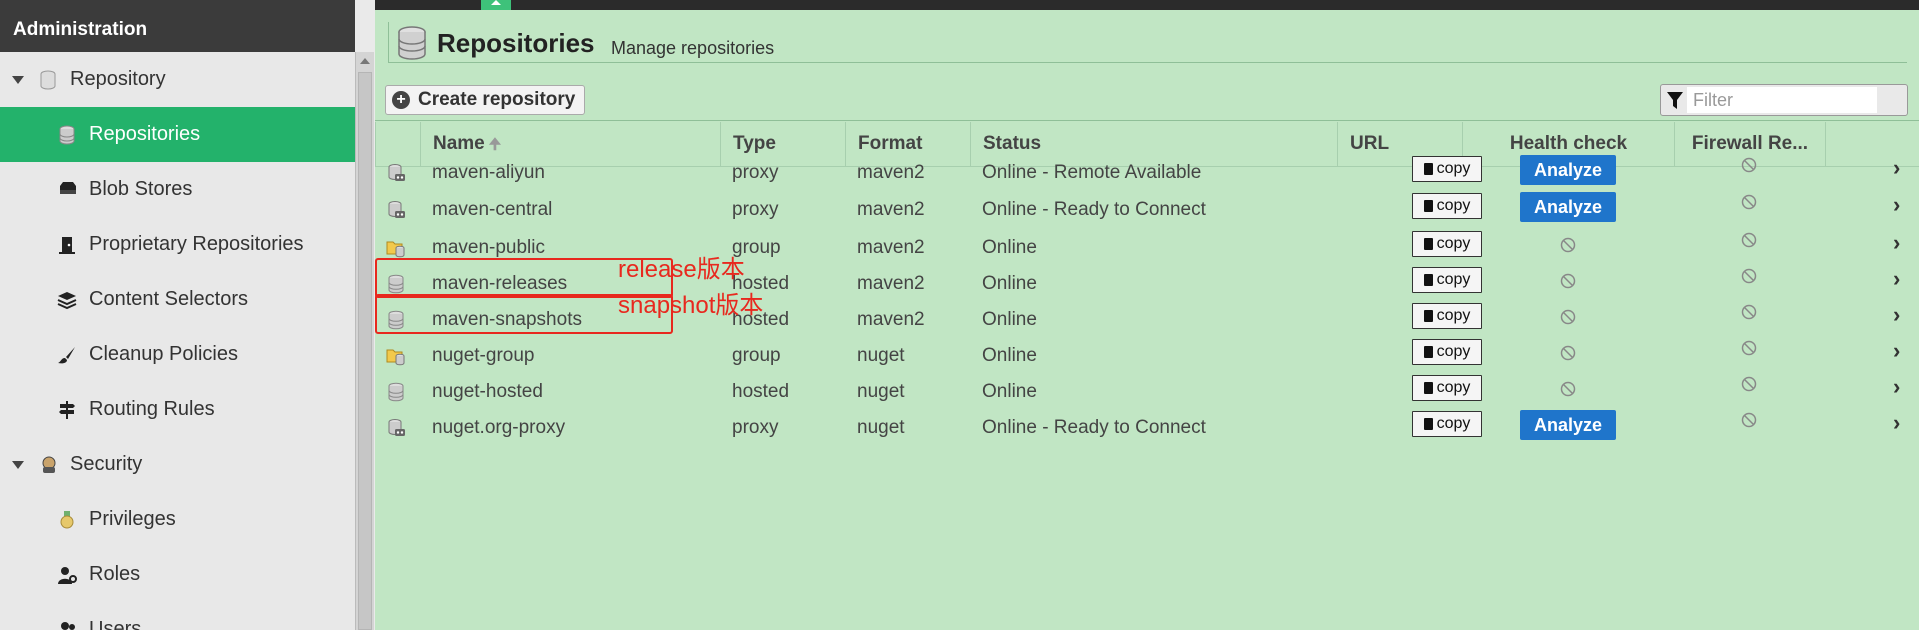 The image size is (1919, 630). I want to click on proprietary-icon, so click(67, 245).